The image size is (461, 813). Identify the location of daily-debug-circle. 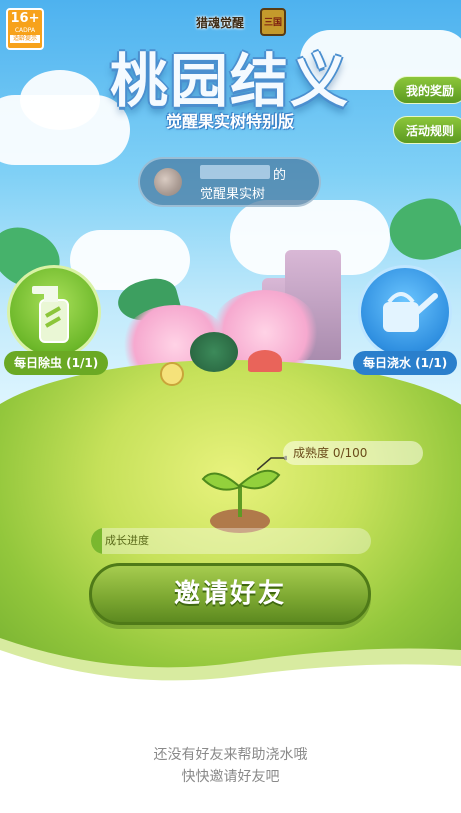
(54, 312).